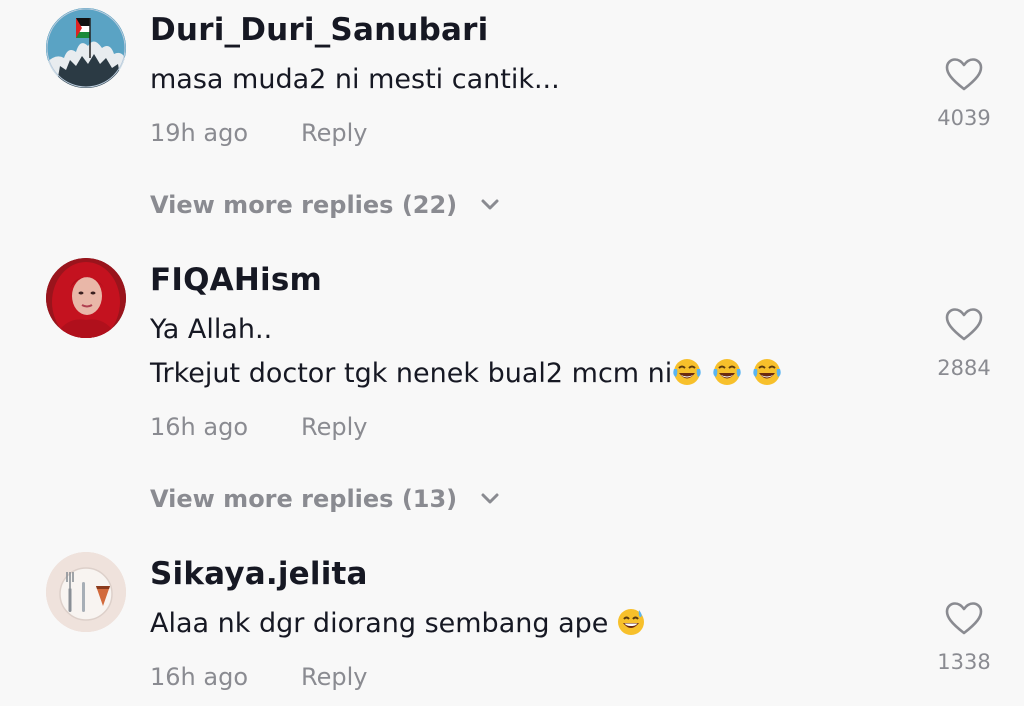 This screenshot has height=706, width=1024. Describe the element at coordinates (964, 638) in the screenshot. I see `like-control: 1338` at that location.